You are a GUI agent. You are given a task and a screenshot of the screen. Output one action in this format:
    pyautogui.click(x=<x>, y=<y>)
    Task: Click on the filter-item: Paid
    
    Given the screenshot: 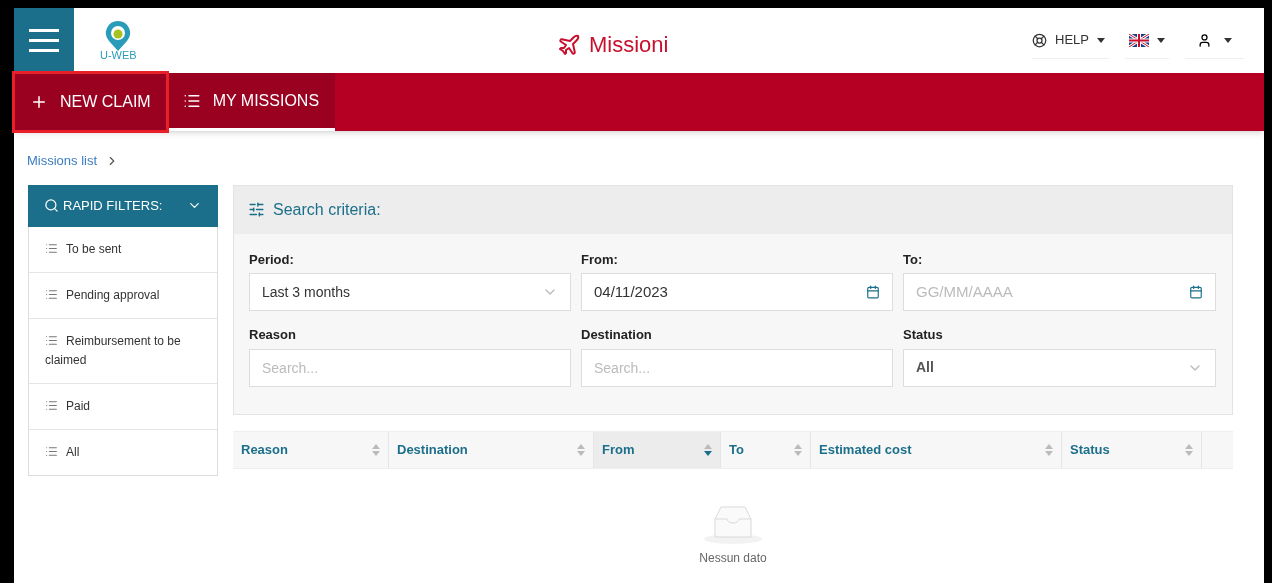 What is the action you would take?
    pyautogui.click(x=123, y=405)
    